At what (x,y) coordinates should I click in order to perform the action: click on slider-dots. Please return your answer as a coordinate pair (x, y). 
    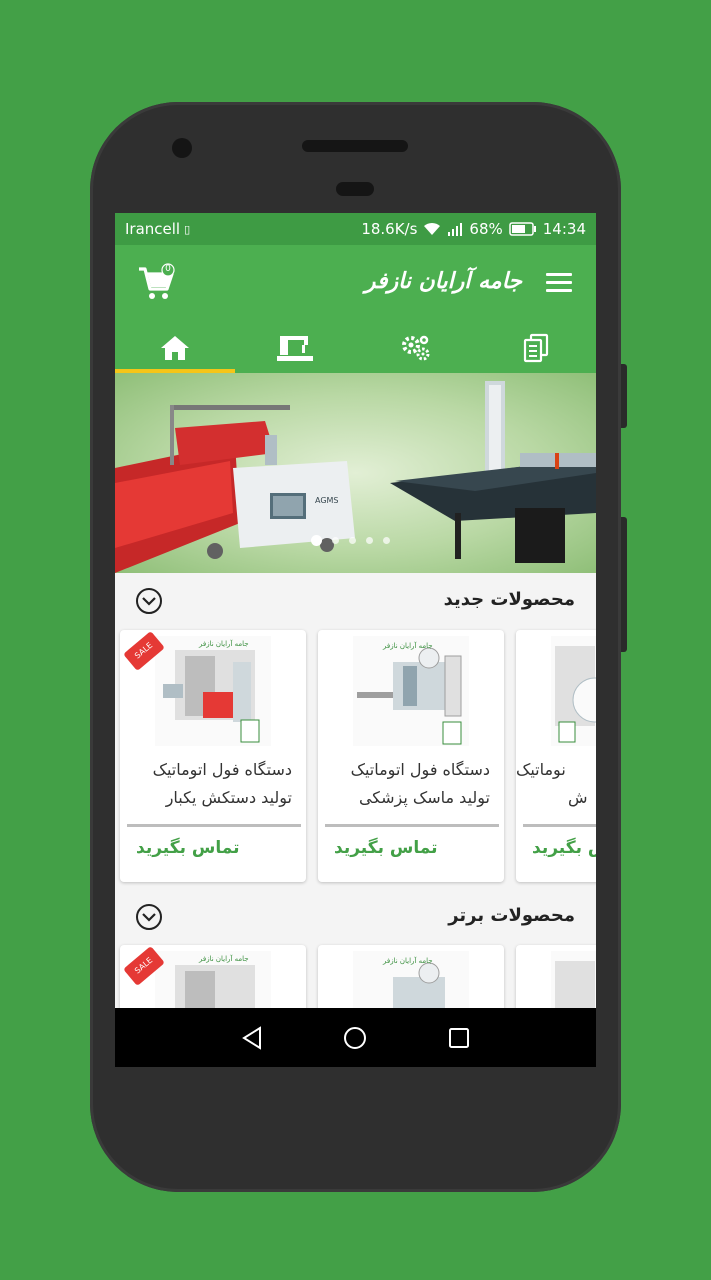
    Looking at the image, I should click on (350, 540).